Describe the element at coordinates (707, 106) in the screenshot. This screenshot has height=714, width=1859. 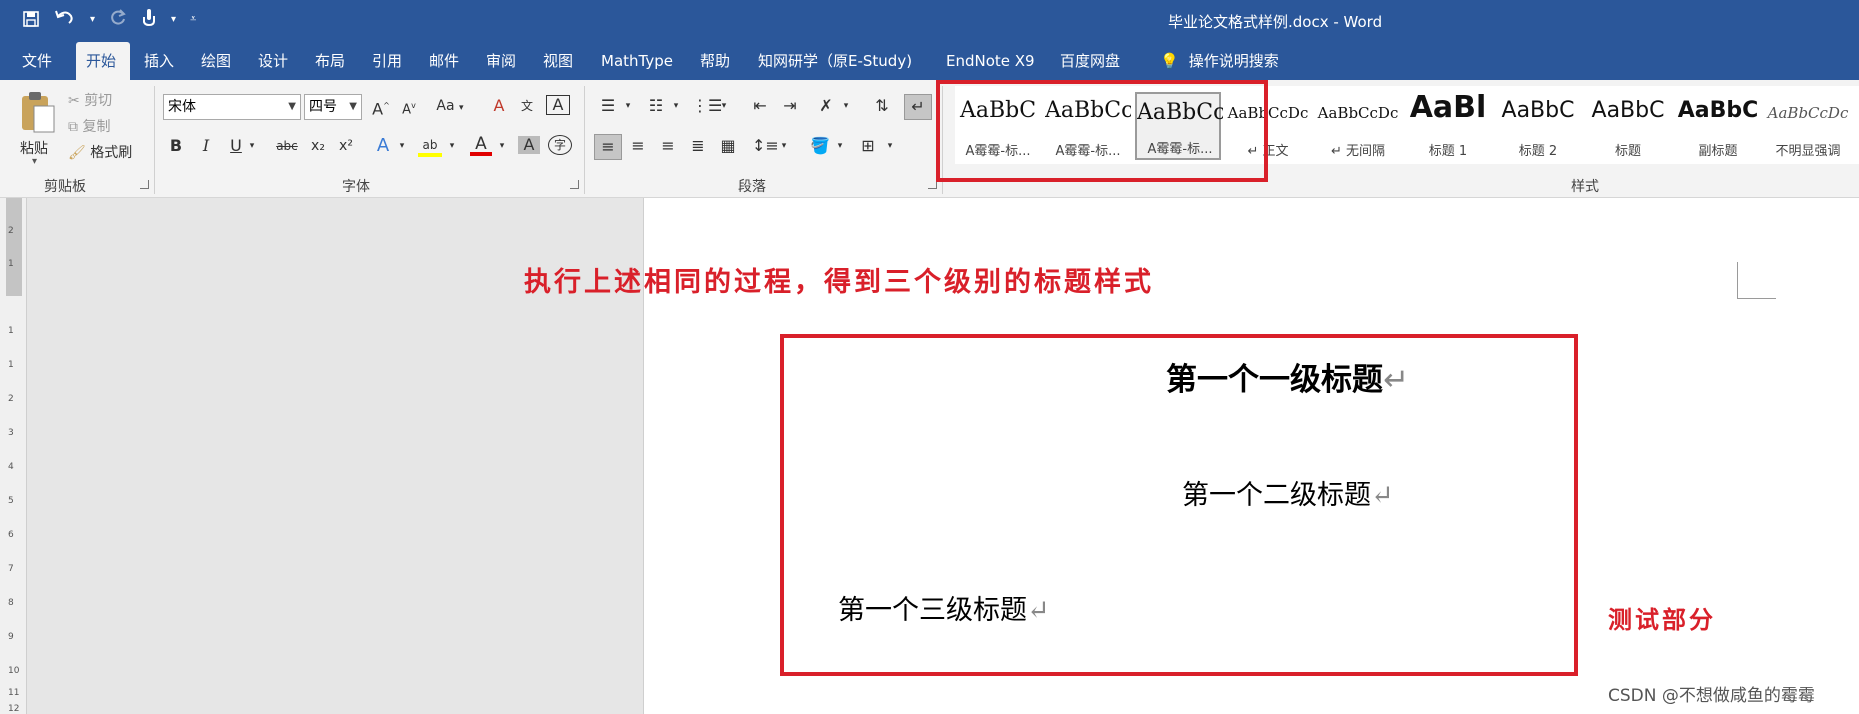
I see `multilevel-list-icon: ⋮☰` at that location.